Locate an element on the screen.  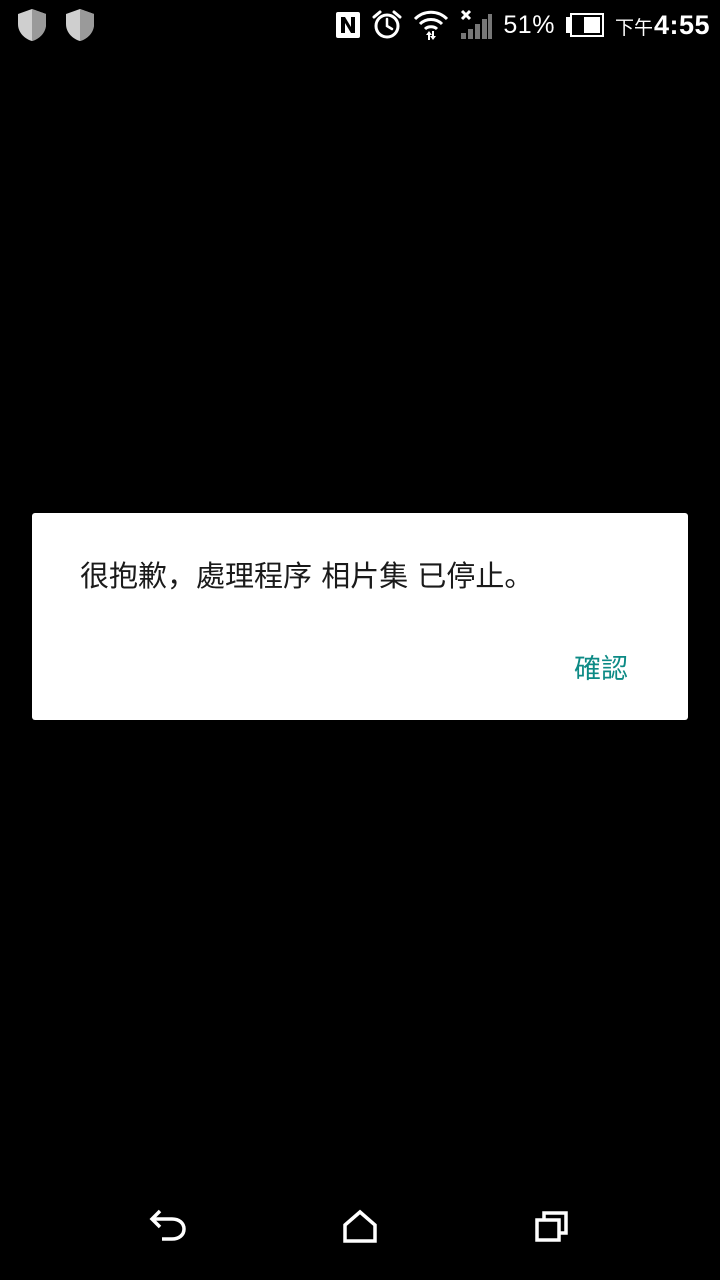
battery-icon is located at coordinates (585, 25).